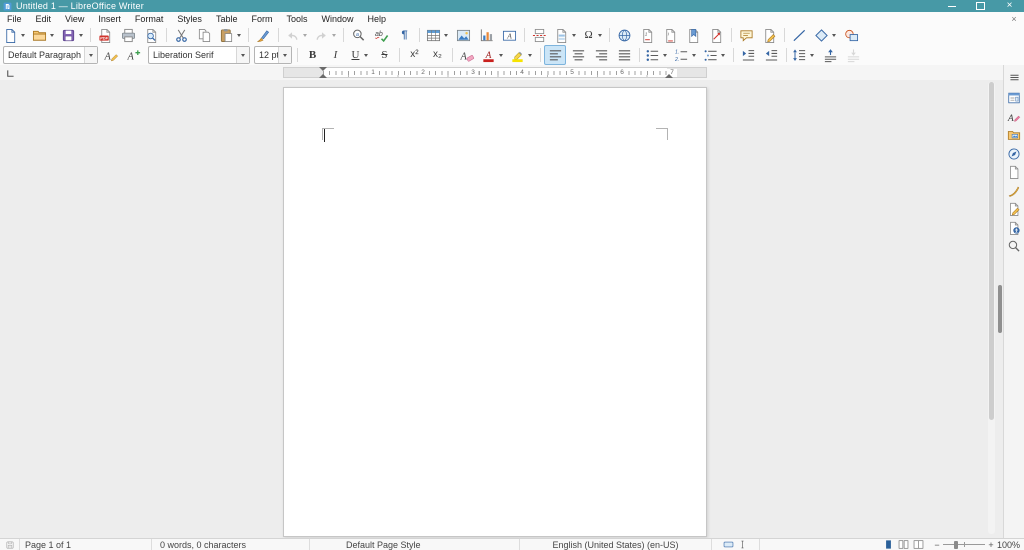 The image size is (1024, 550). Describe the element at coordinates (1014, 19) in the screenshot. I see `close-document-button: ×` at that location.